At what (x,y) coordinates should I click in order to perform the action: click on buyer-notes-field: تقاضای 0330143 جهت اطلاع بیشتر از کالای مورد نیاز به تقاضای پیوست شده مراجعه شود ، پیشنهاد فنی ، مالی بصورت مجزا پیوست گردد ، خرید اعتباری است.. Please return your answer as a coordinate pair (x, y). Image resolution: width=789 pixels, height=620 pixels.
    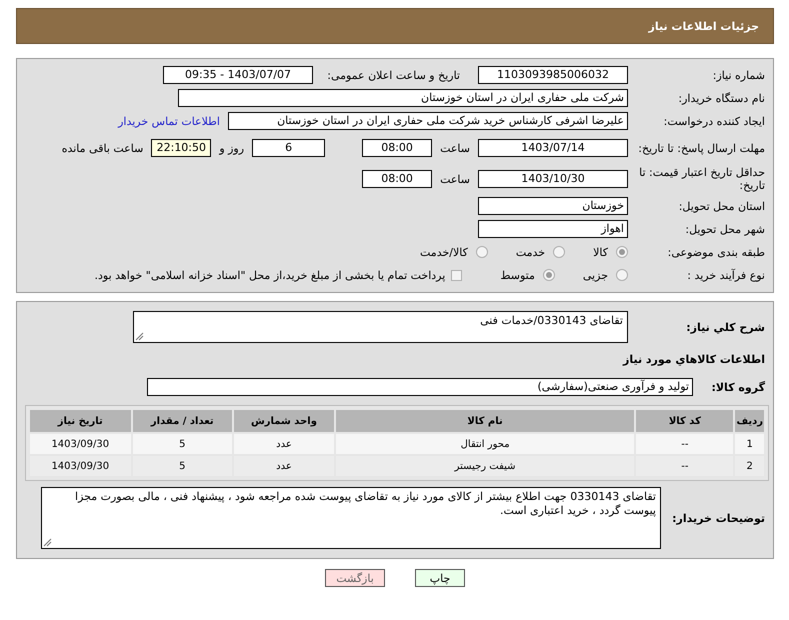
    Looking at the image, I should click on (351, 518).